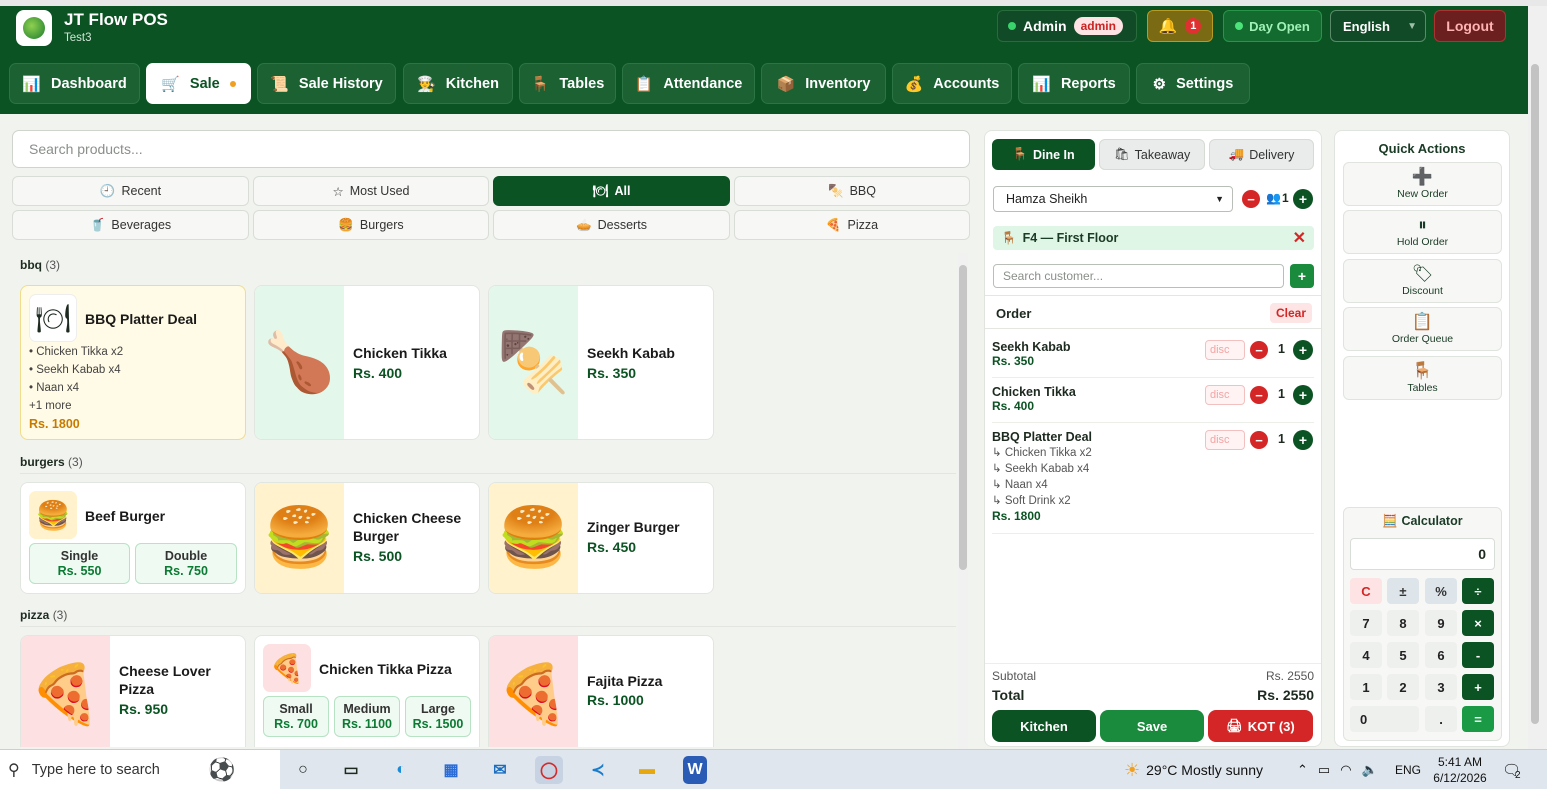  What do you see at coordinates (1260, 726) in the screenshot?
I see `kot-button: 🖨 KOT (3)` at bounding box center [1260, 726].